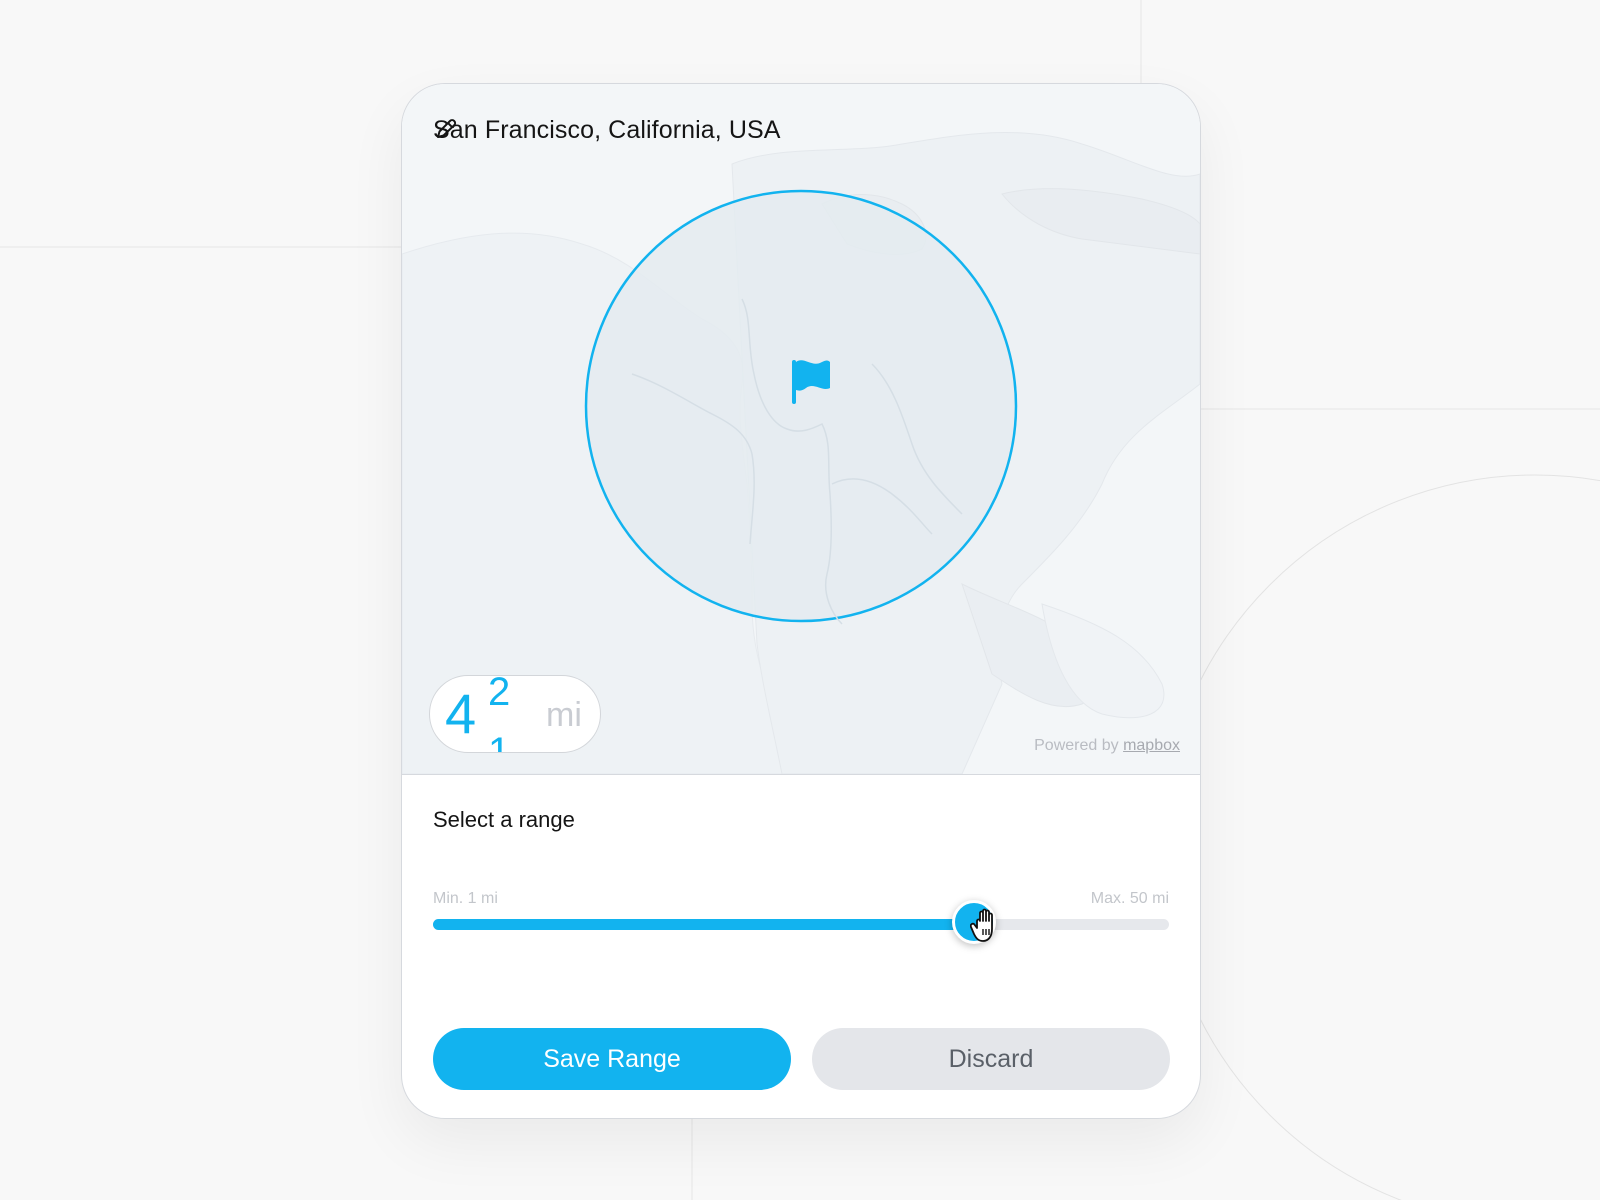 The height and width of the screenshot is (1200, 1600). I want to click on range-slider-fill, so click(703, 924).